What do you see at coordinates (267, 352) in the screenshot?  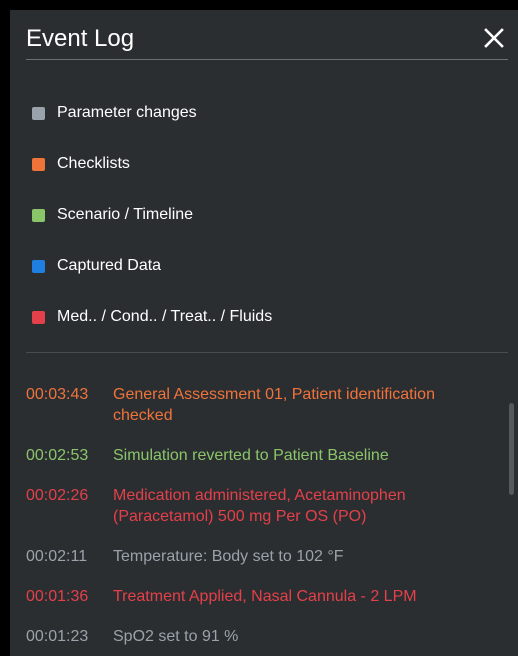 I see `legend-divider` at bounding box center [267, 352].